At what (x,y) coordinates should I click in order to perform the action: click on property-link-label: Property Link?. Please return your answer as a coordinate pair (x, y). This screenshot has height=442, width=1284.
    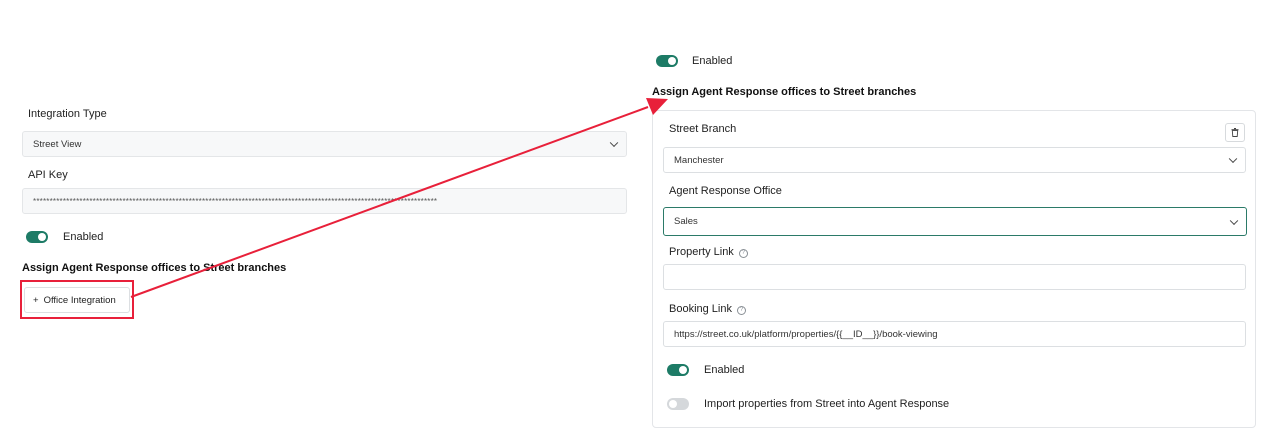
    Looking at the image, I should click on (708, 252).